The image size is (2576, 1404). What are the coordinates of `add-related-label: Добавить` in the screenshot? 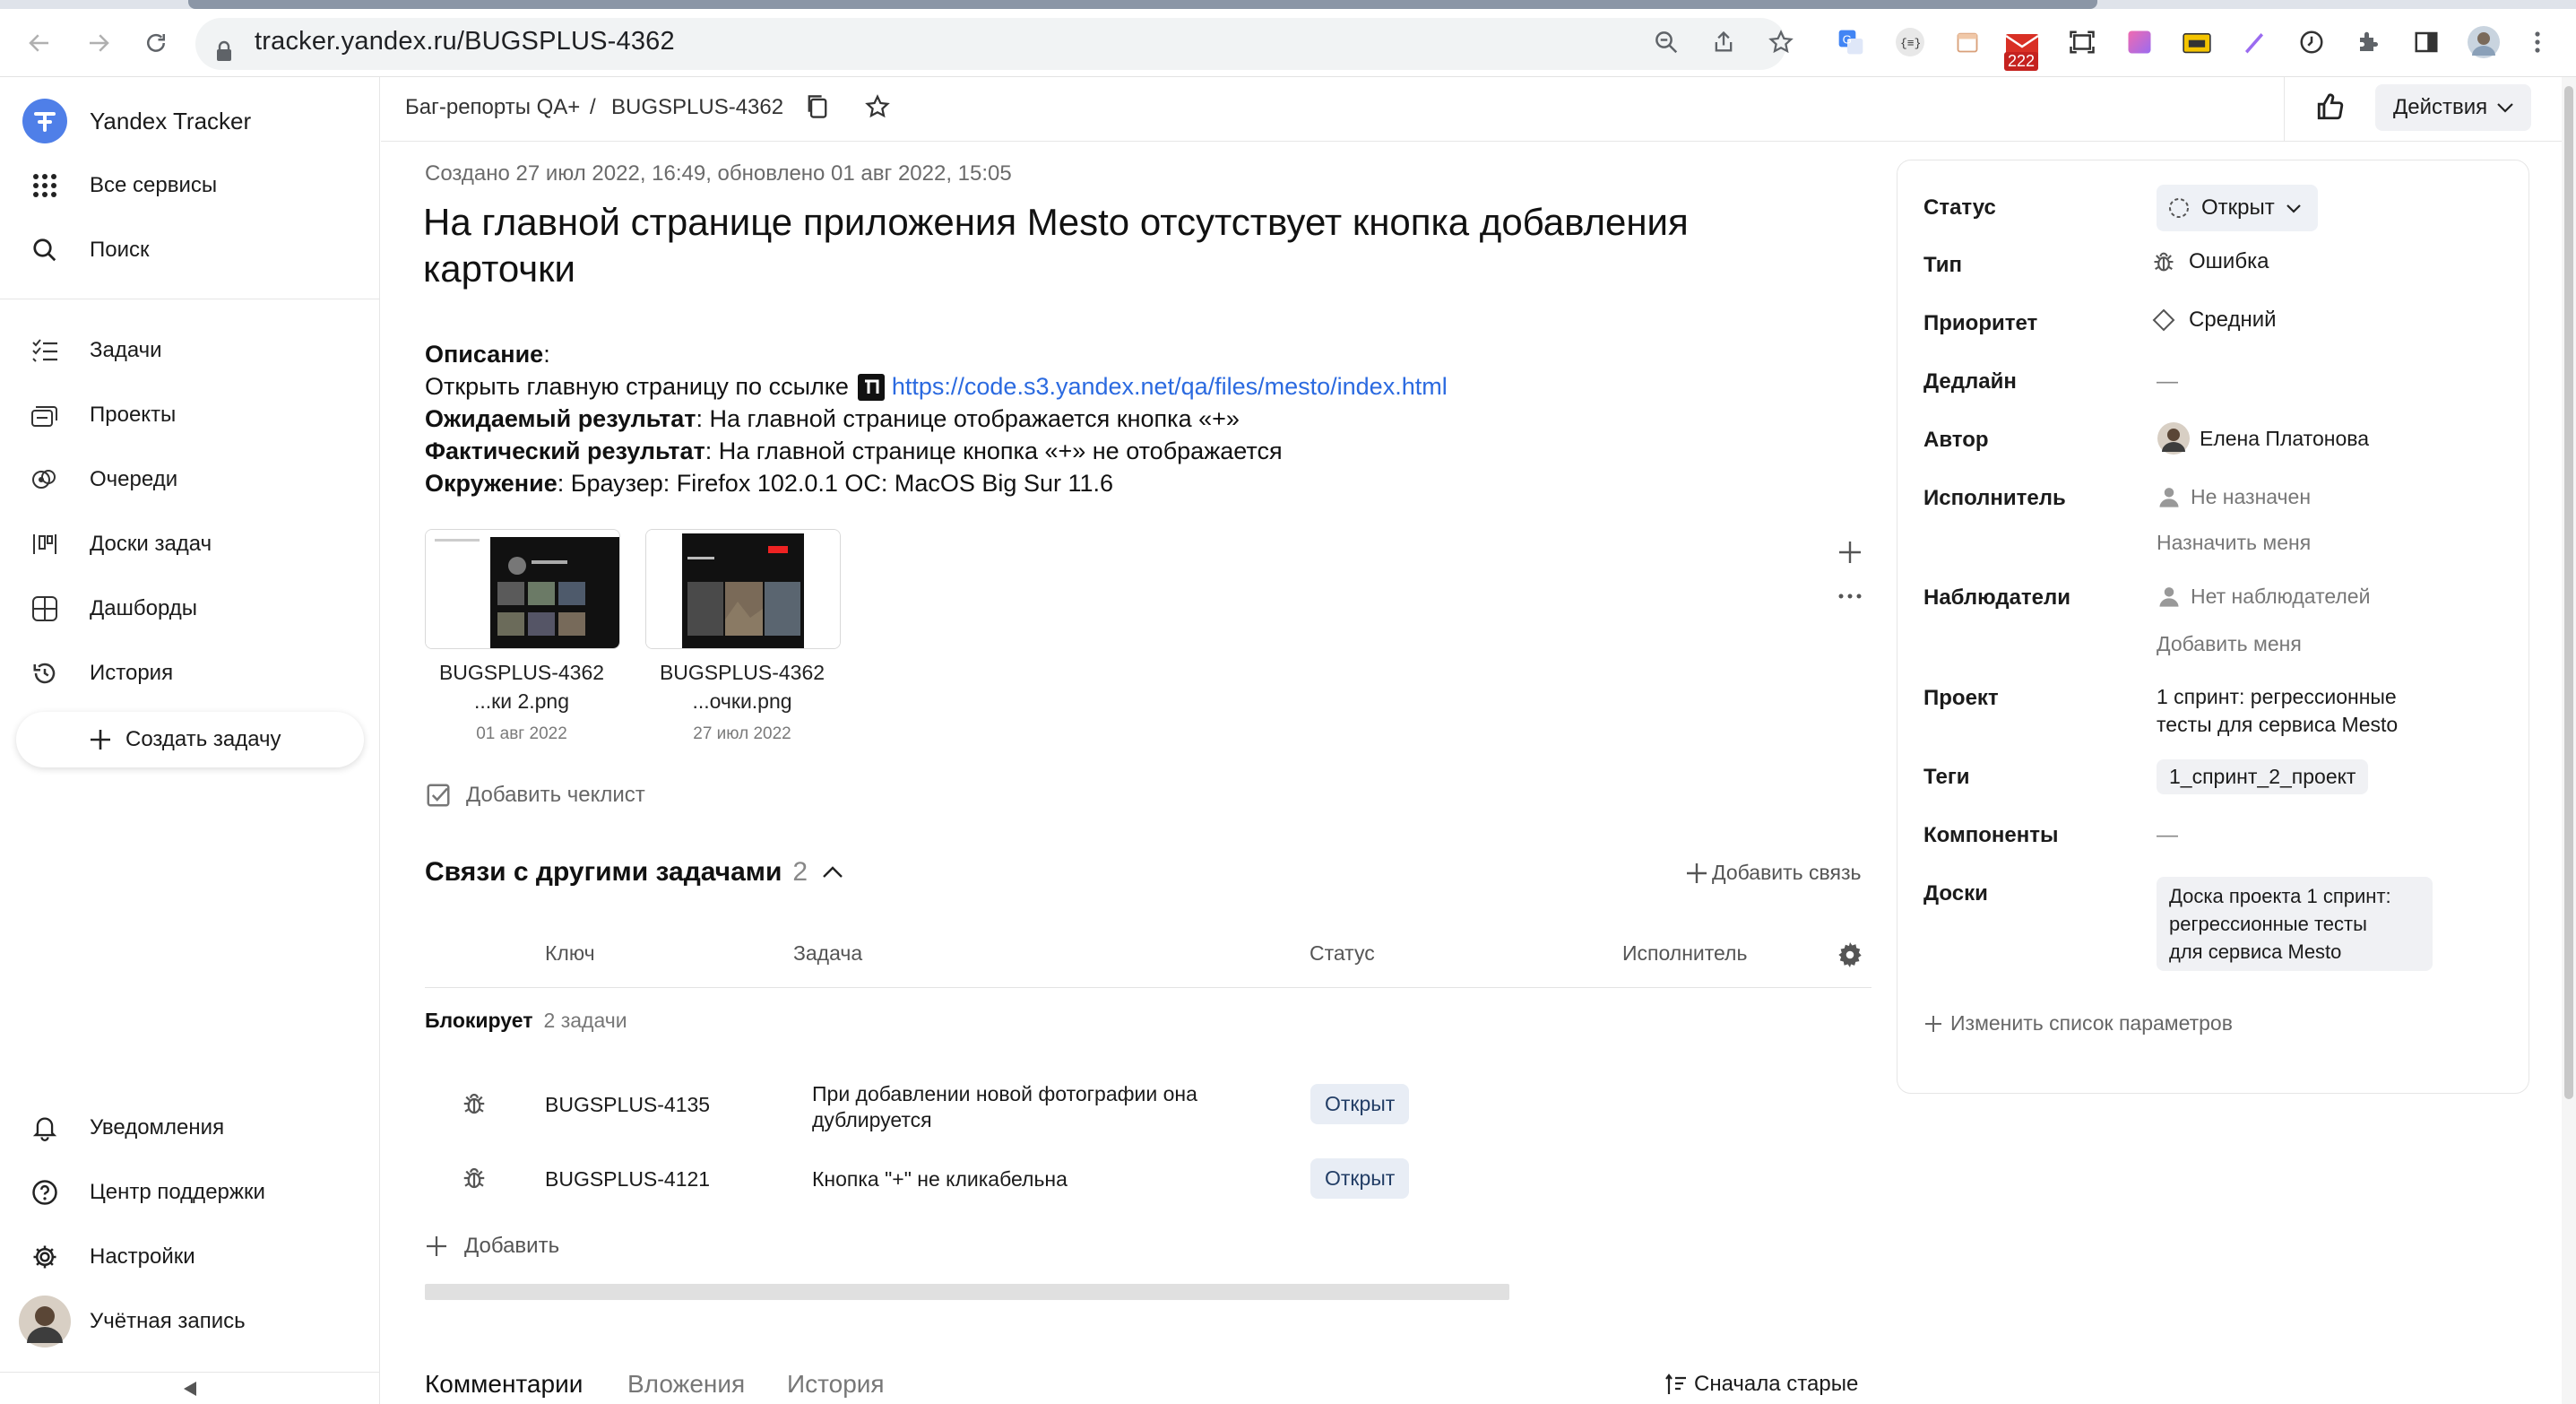 It's located at (512, 1246).